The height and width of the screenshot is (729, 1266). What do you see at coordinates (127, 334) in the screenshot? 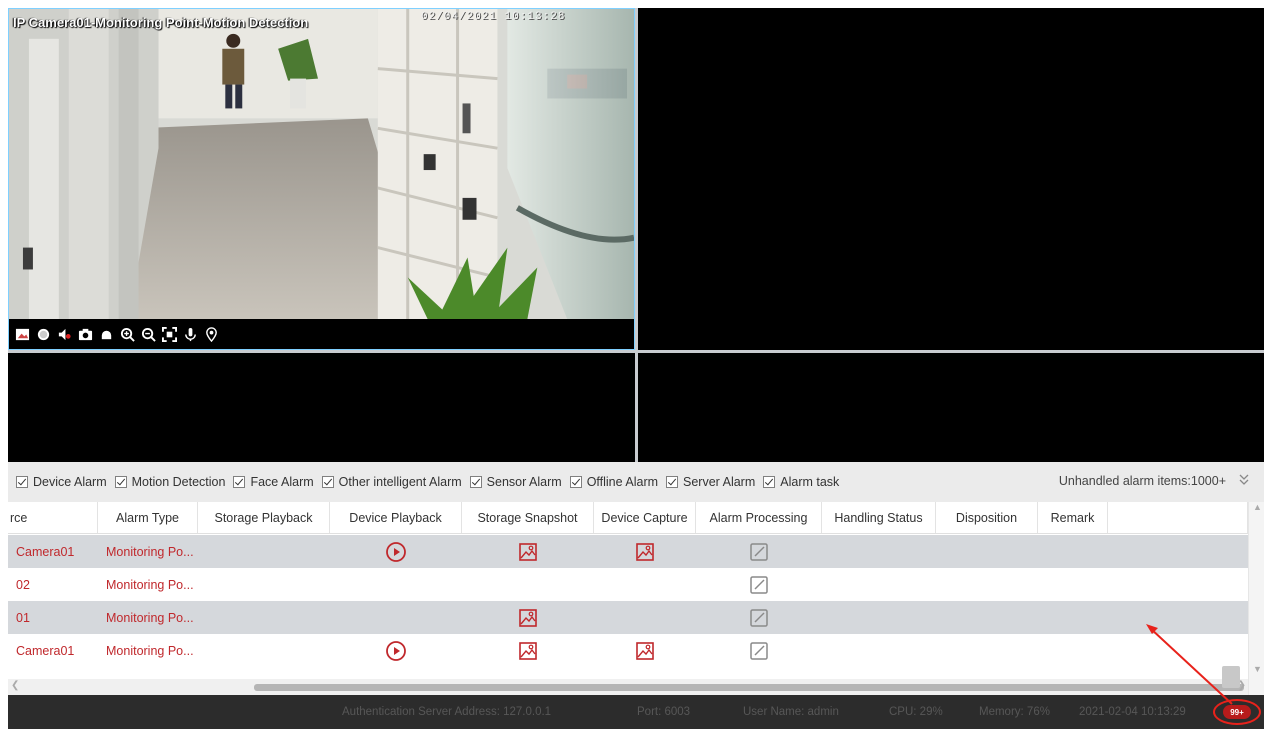
I see `zoom-in-icon` at bounding box center [127, 334].